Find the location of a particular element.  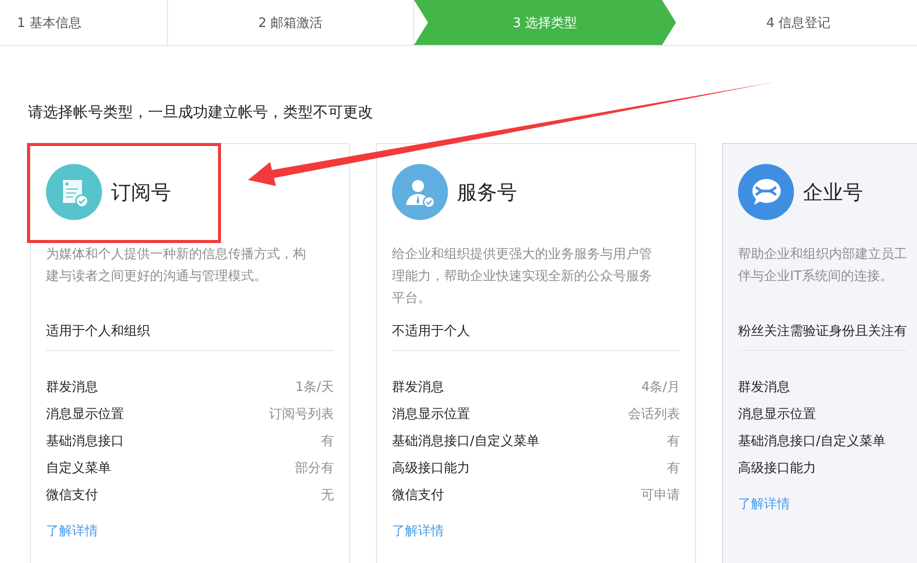

feature-value: 会话列表 is located at coordinates (654, 414).